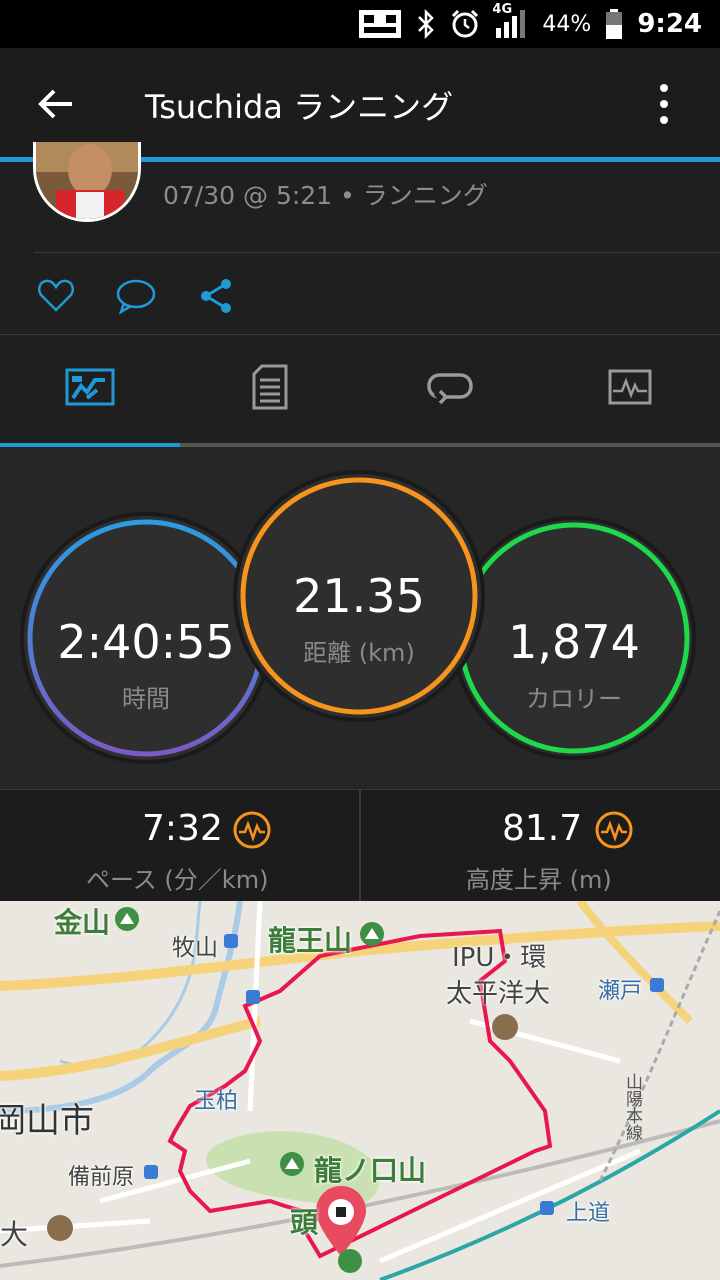 The width and height of the screenshot is (720, 1280). I want to click on tab-summary, so click(90, 389).